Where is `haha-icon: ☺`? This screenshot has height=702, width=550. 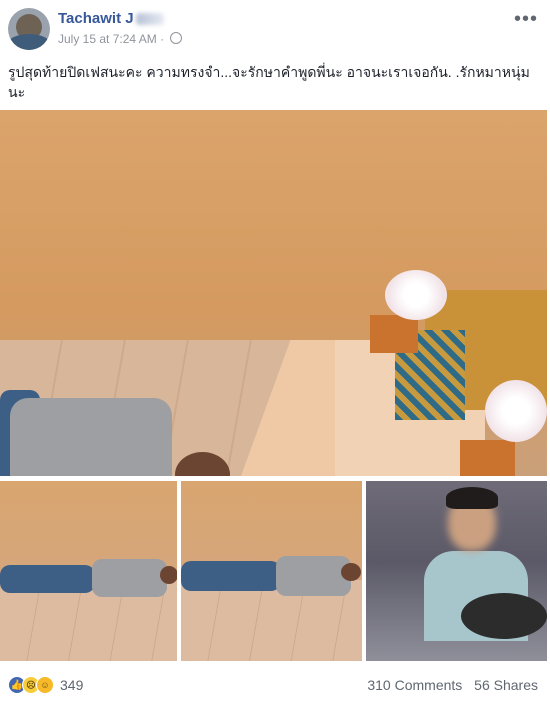
haha-icon: ☺ is located at coordinates (45, 685).